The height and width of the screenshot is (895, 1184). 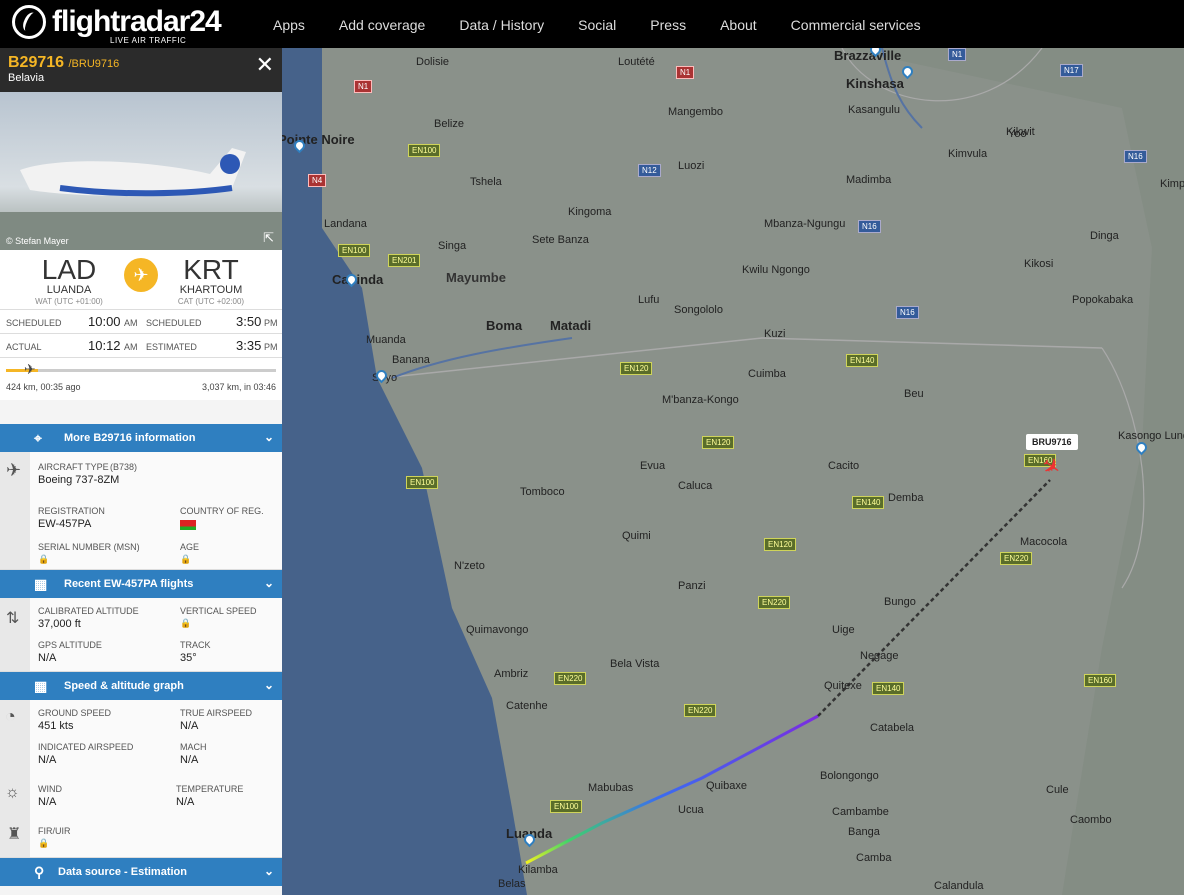 What do you see at coordinates (26, 78) in the screenshot?
I see `airline-name: Belavia` at bounding box center [26, 78].